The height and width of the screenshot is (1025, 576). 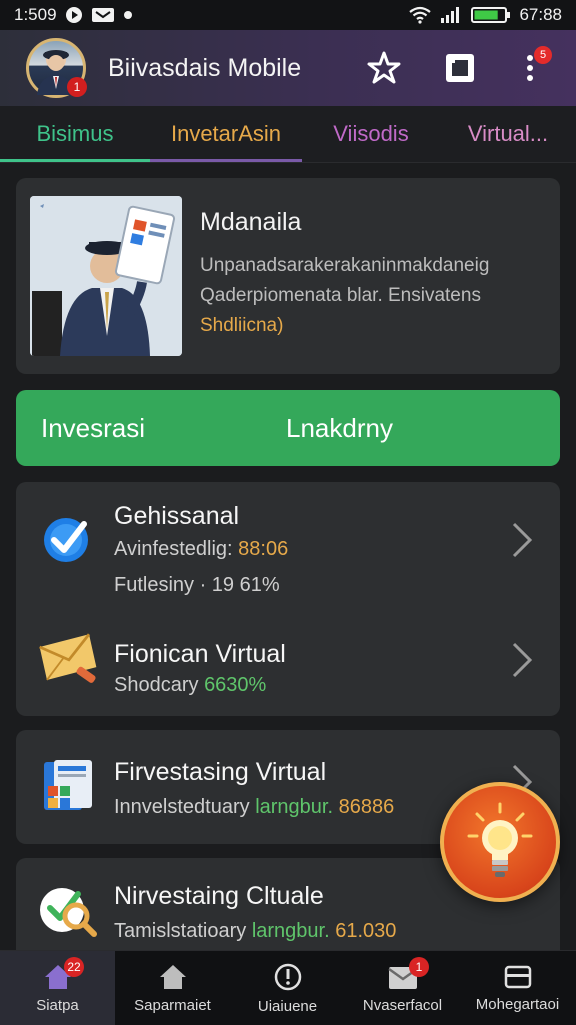 What do you see at coordinates (172, 976) in the screenshot?
I see `home-icon` at bounding box center [172, 976].